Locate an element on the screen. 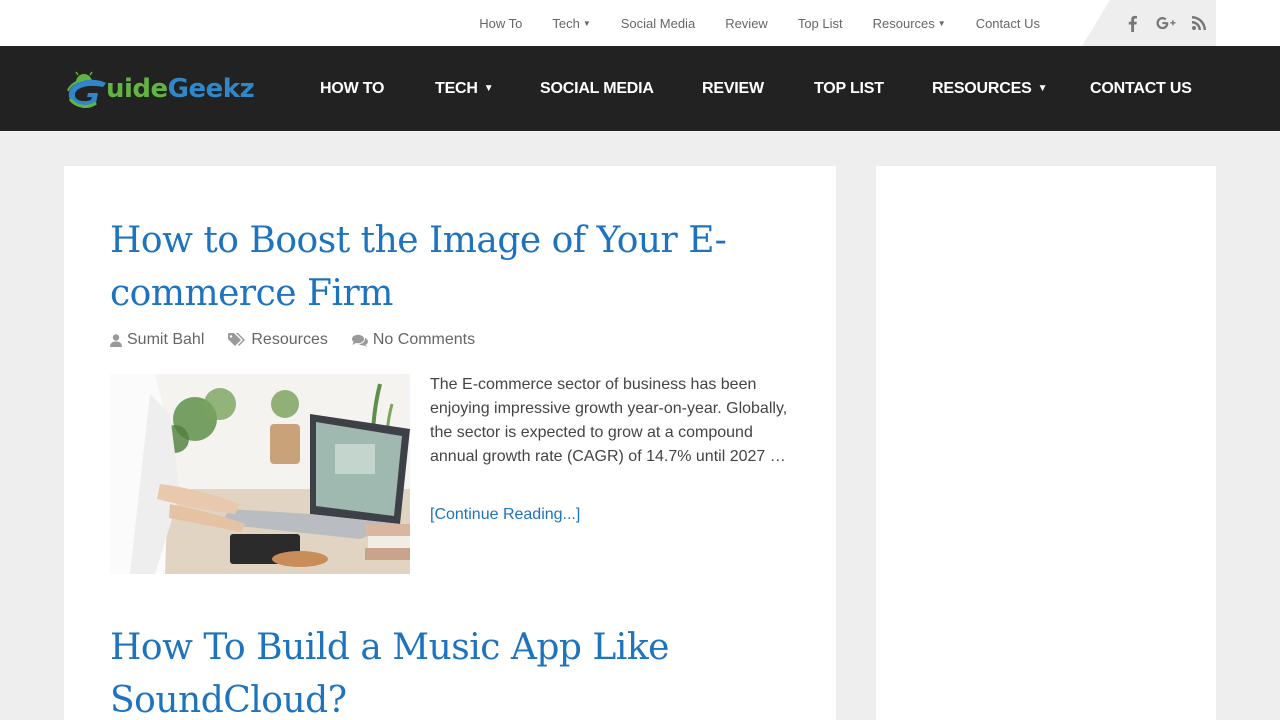 This screenshot has width=1280, height=720. topnav-item-resources: Resources ▼ is located at coordinates (909, 23).